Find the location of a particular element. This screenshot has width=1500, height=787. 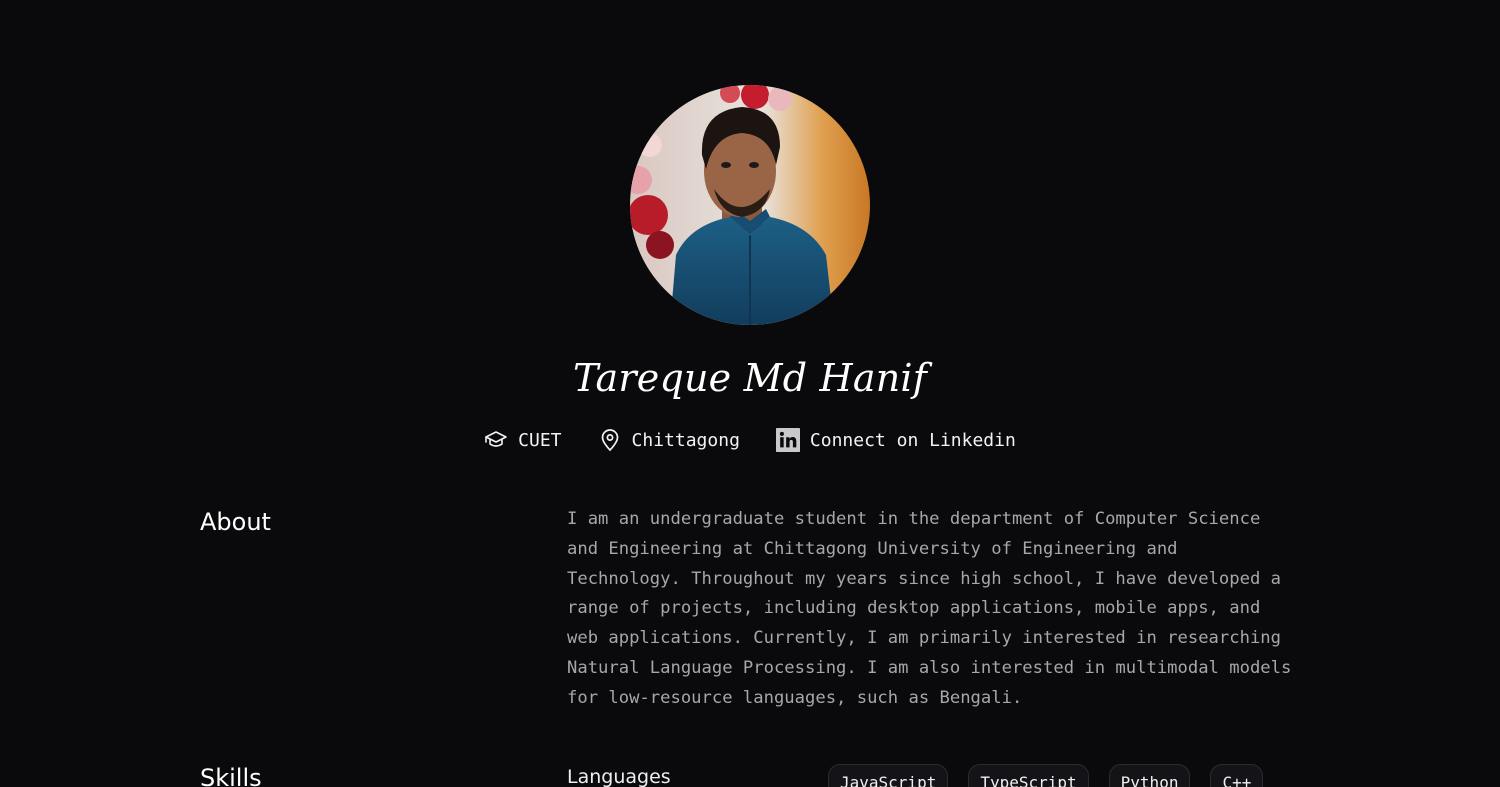

linkedin-icon is located at coordinates (787, 440).